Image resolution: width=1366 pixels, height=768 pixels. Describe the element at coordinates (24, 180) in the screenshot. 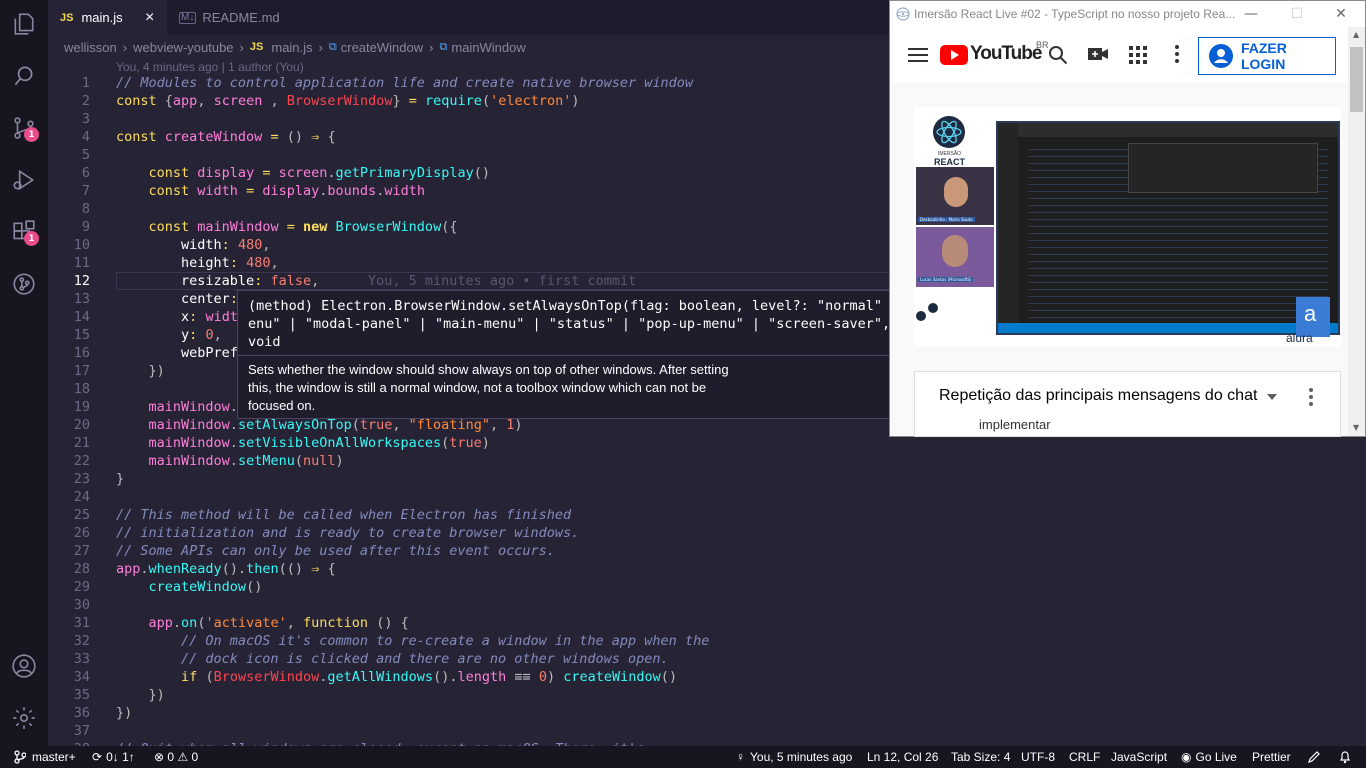

I see `run-debug-icon` at that location.